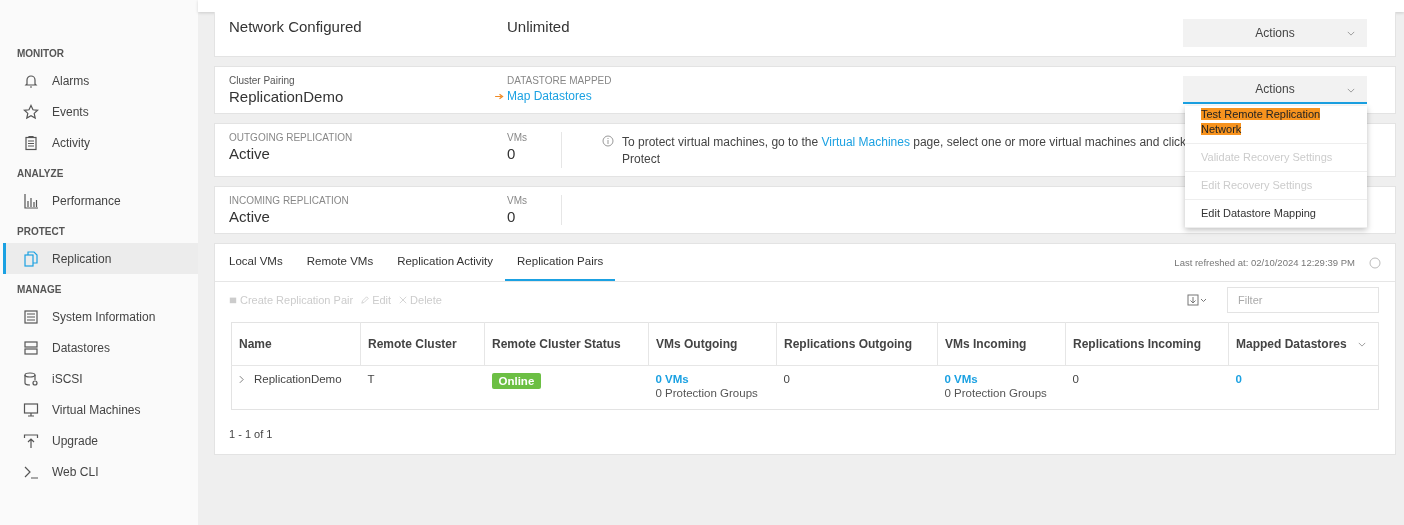 The width and height of the screenshot is (1404, 525). I want to click on expand-icon, so click(241, 379).